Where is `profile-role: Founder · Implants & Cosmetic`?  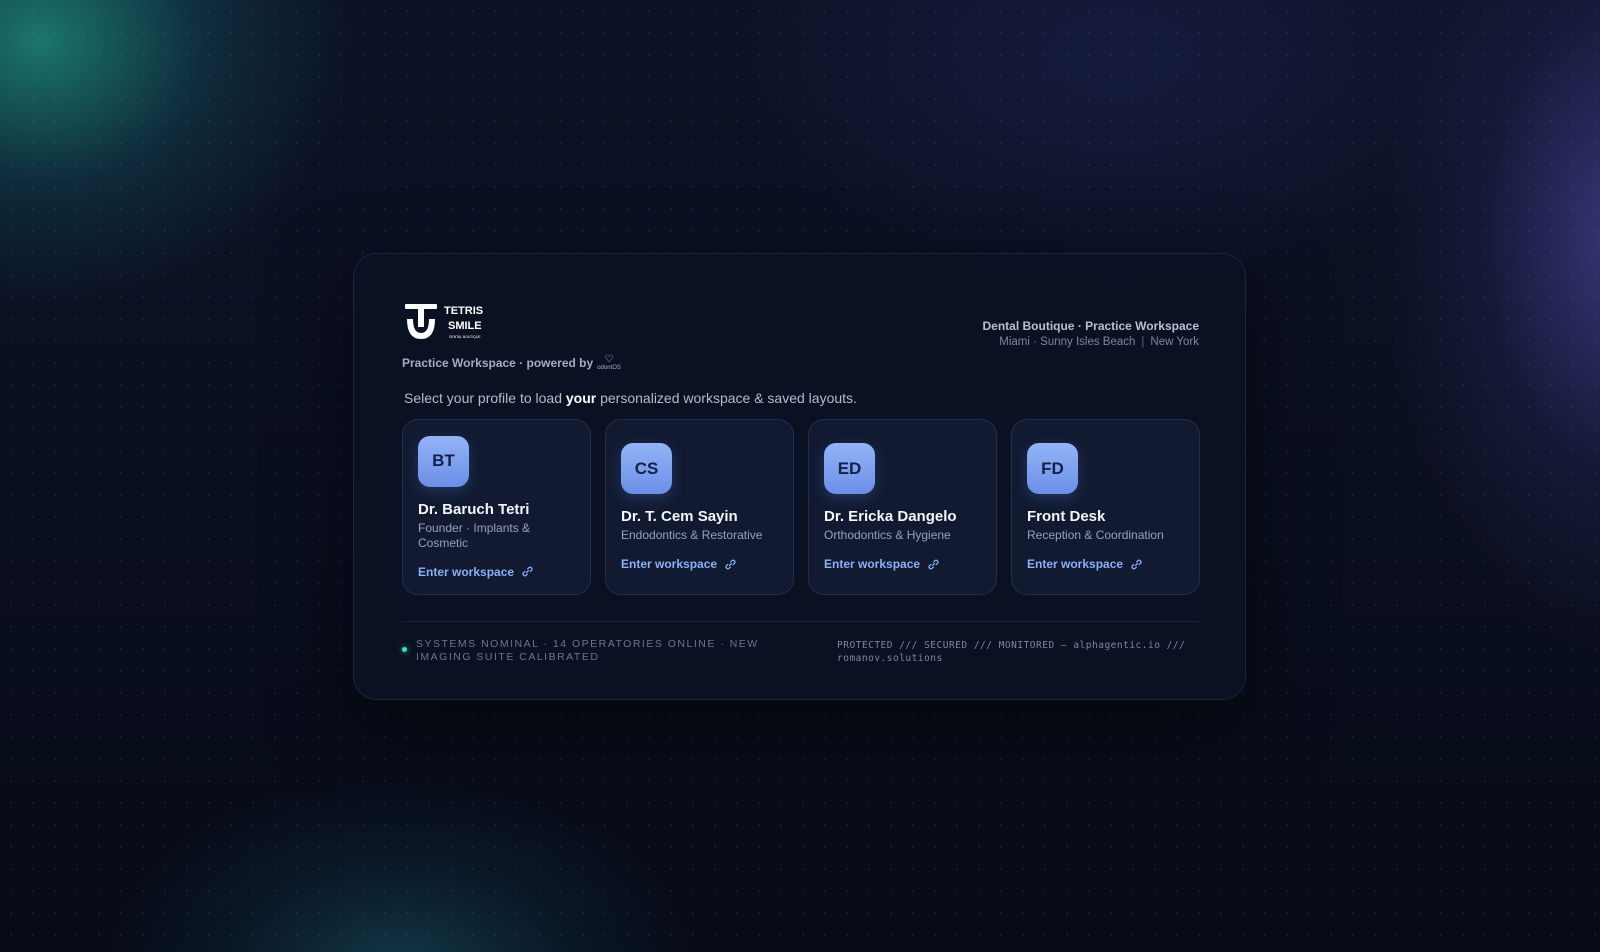 profile-role: Founder · Implants & Cosmetic is located at coordinates (474, 535).